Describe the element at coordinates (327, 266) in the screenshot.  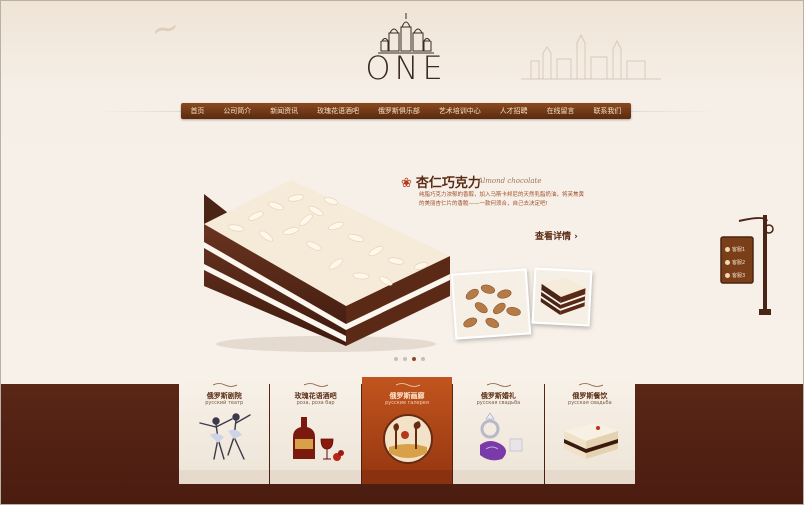
I see `almond-cake-image` at that location.